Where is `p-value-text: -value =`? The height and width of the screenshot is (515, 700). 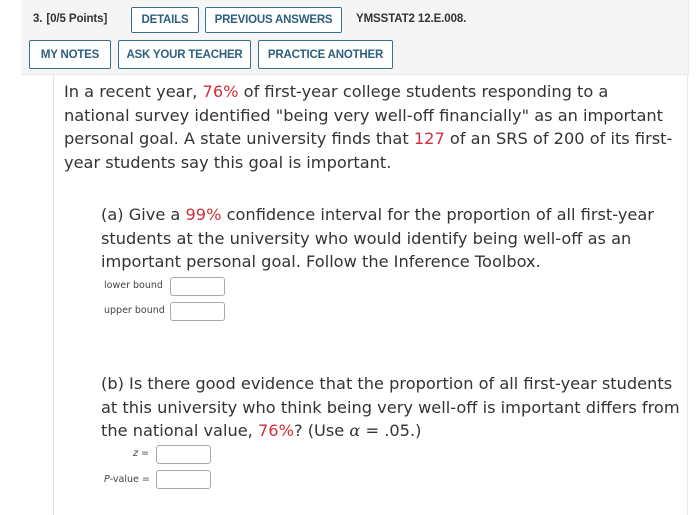
p-value-text: -value = is located at coordinates (129, 479).